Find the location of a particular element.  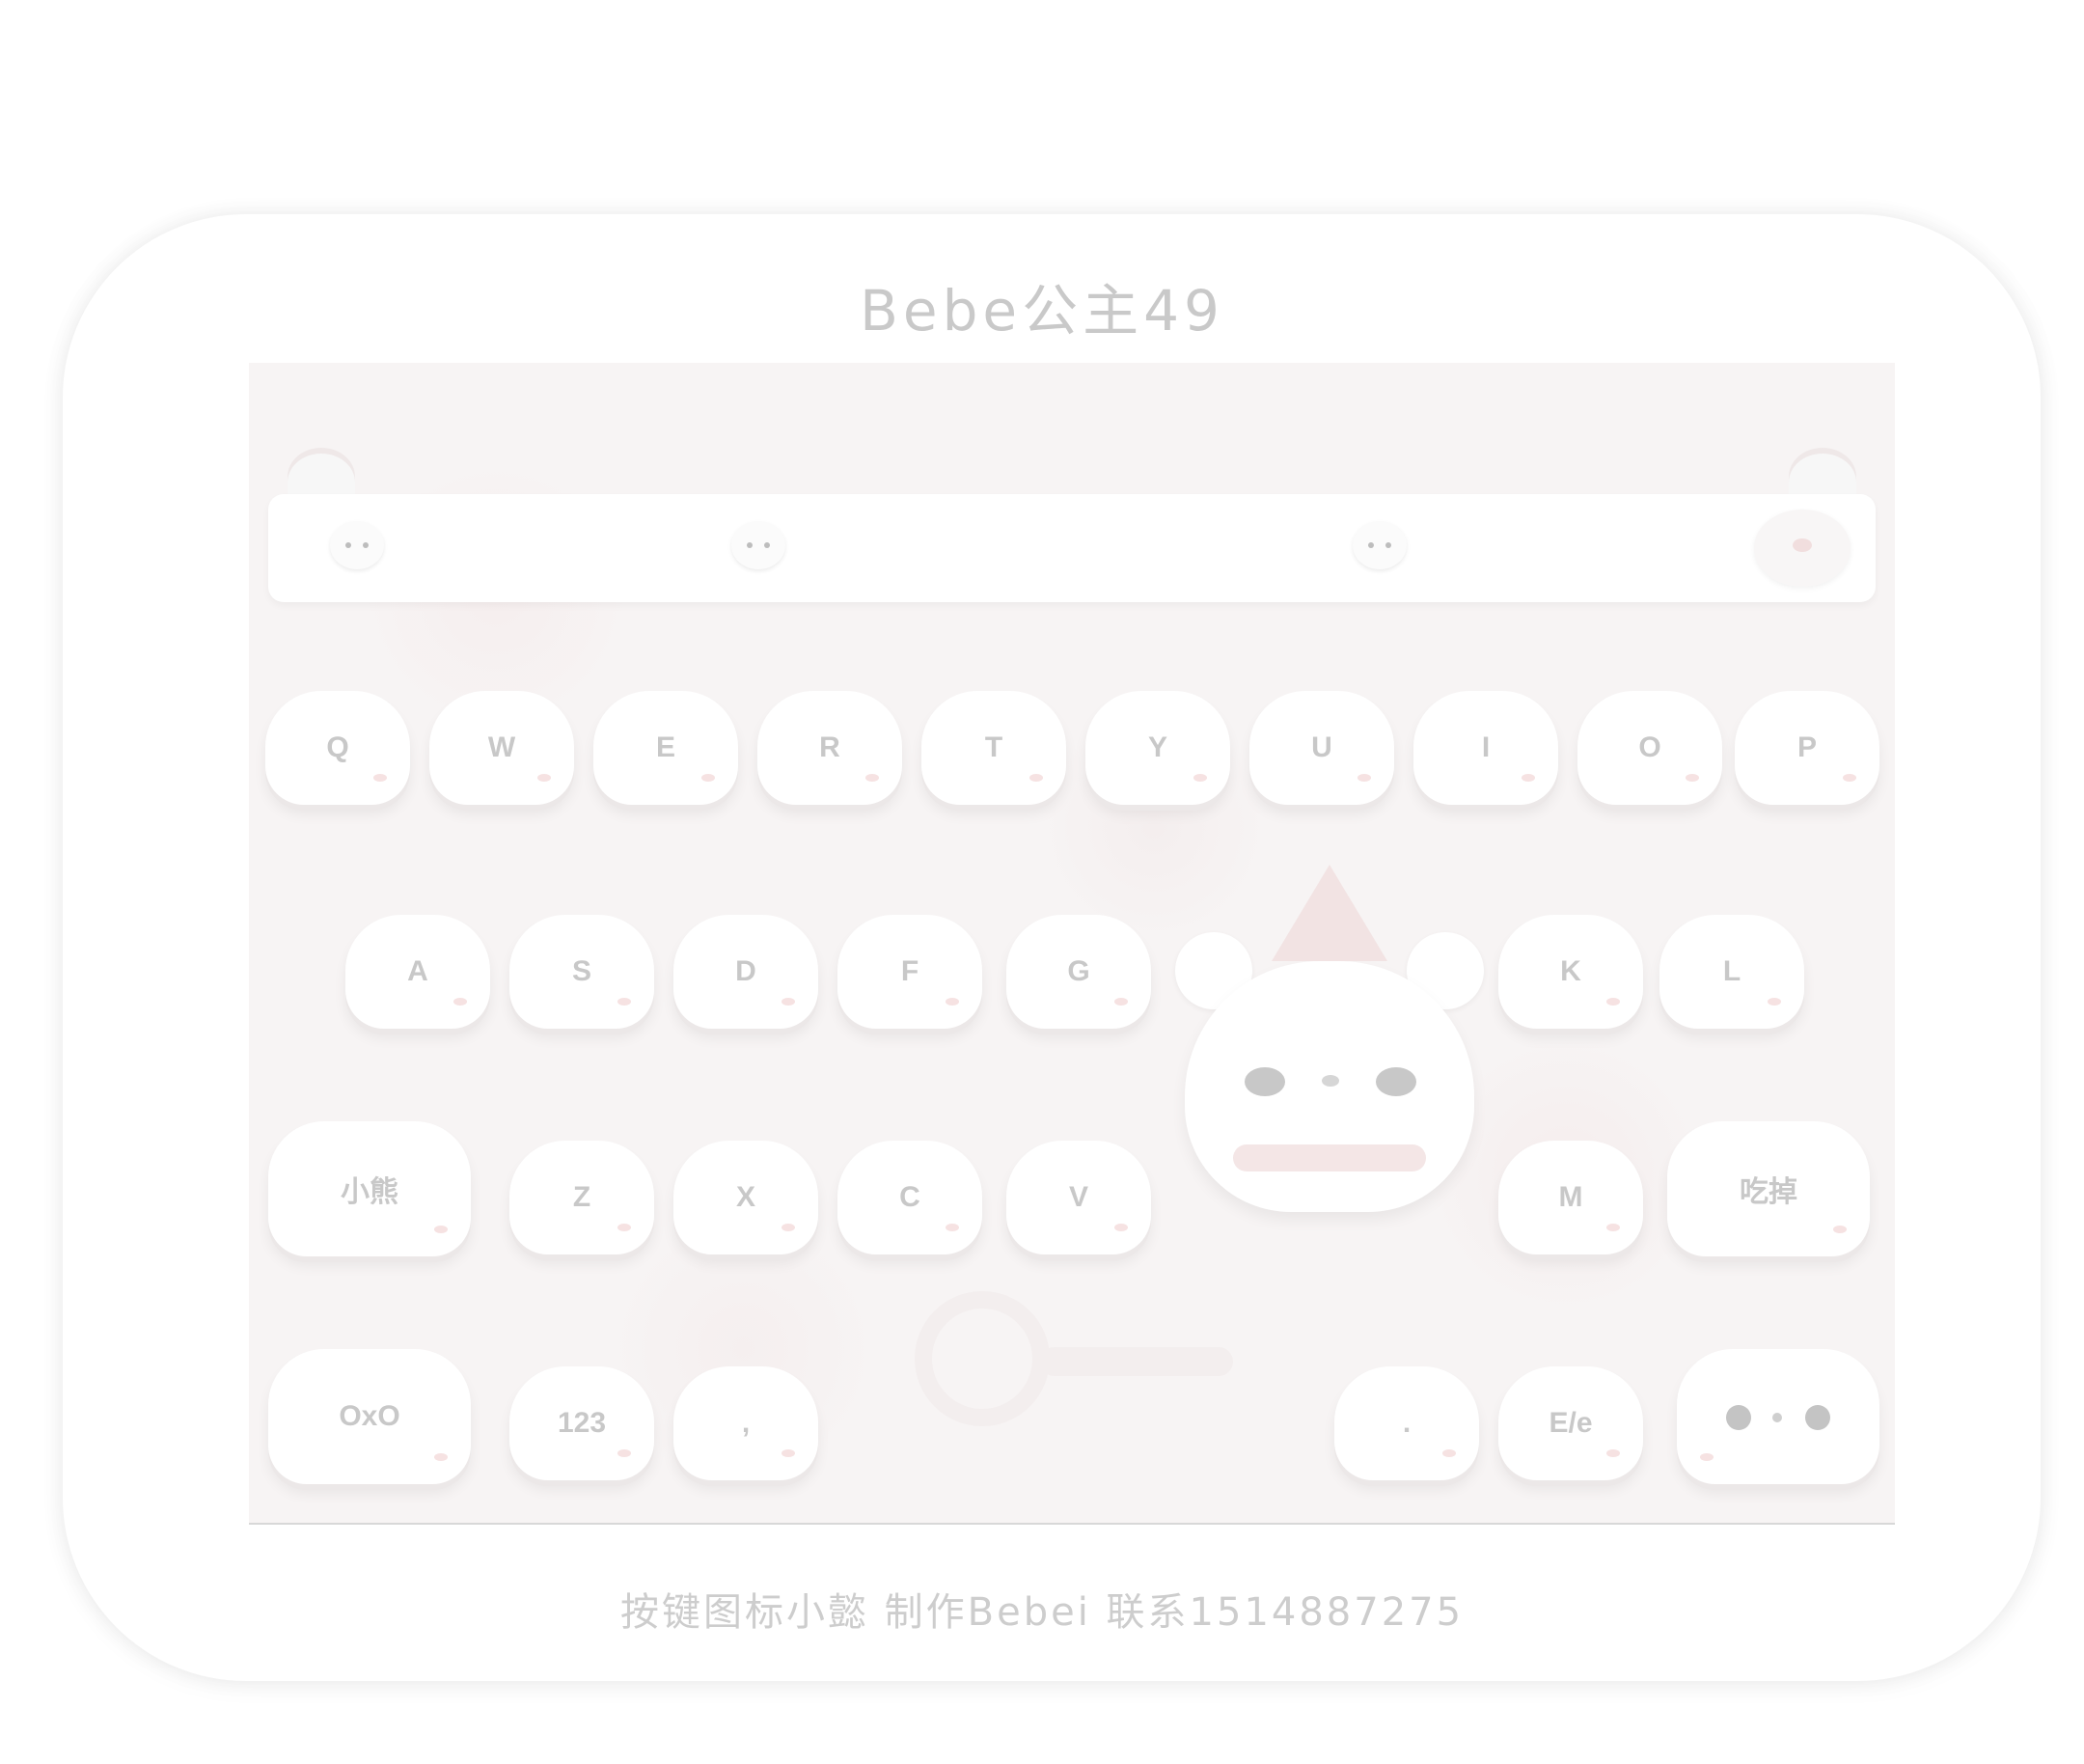

key-label: A is located at coordinates (417, 971).